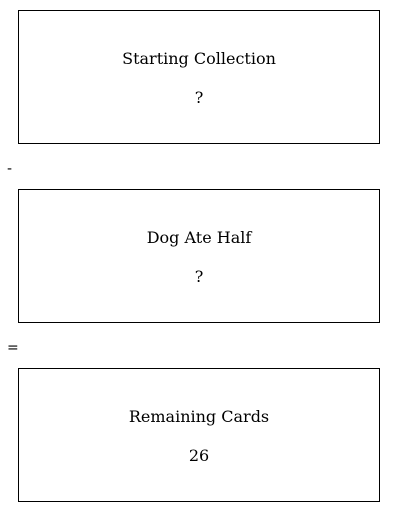 The height and width of the screenshot is (514, 400). I want to click on box-label: Remaining Cards, so click(199, 416).